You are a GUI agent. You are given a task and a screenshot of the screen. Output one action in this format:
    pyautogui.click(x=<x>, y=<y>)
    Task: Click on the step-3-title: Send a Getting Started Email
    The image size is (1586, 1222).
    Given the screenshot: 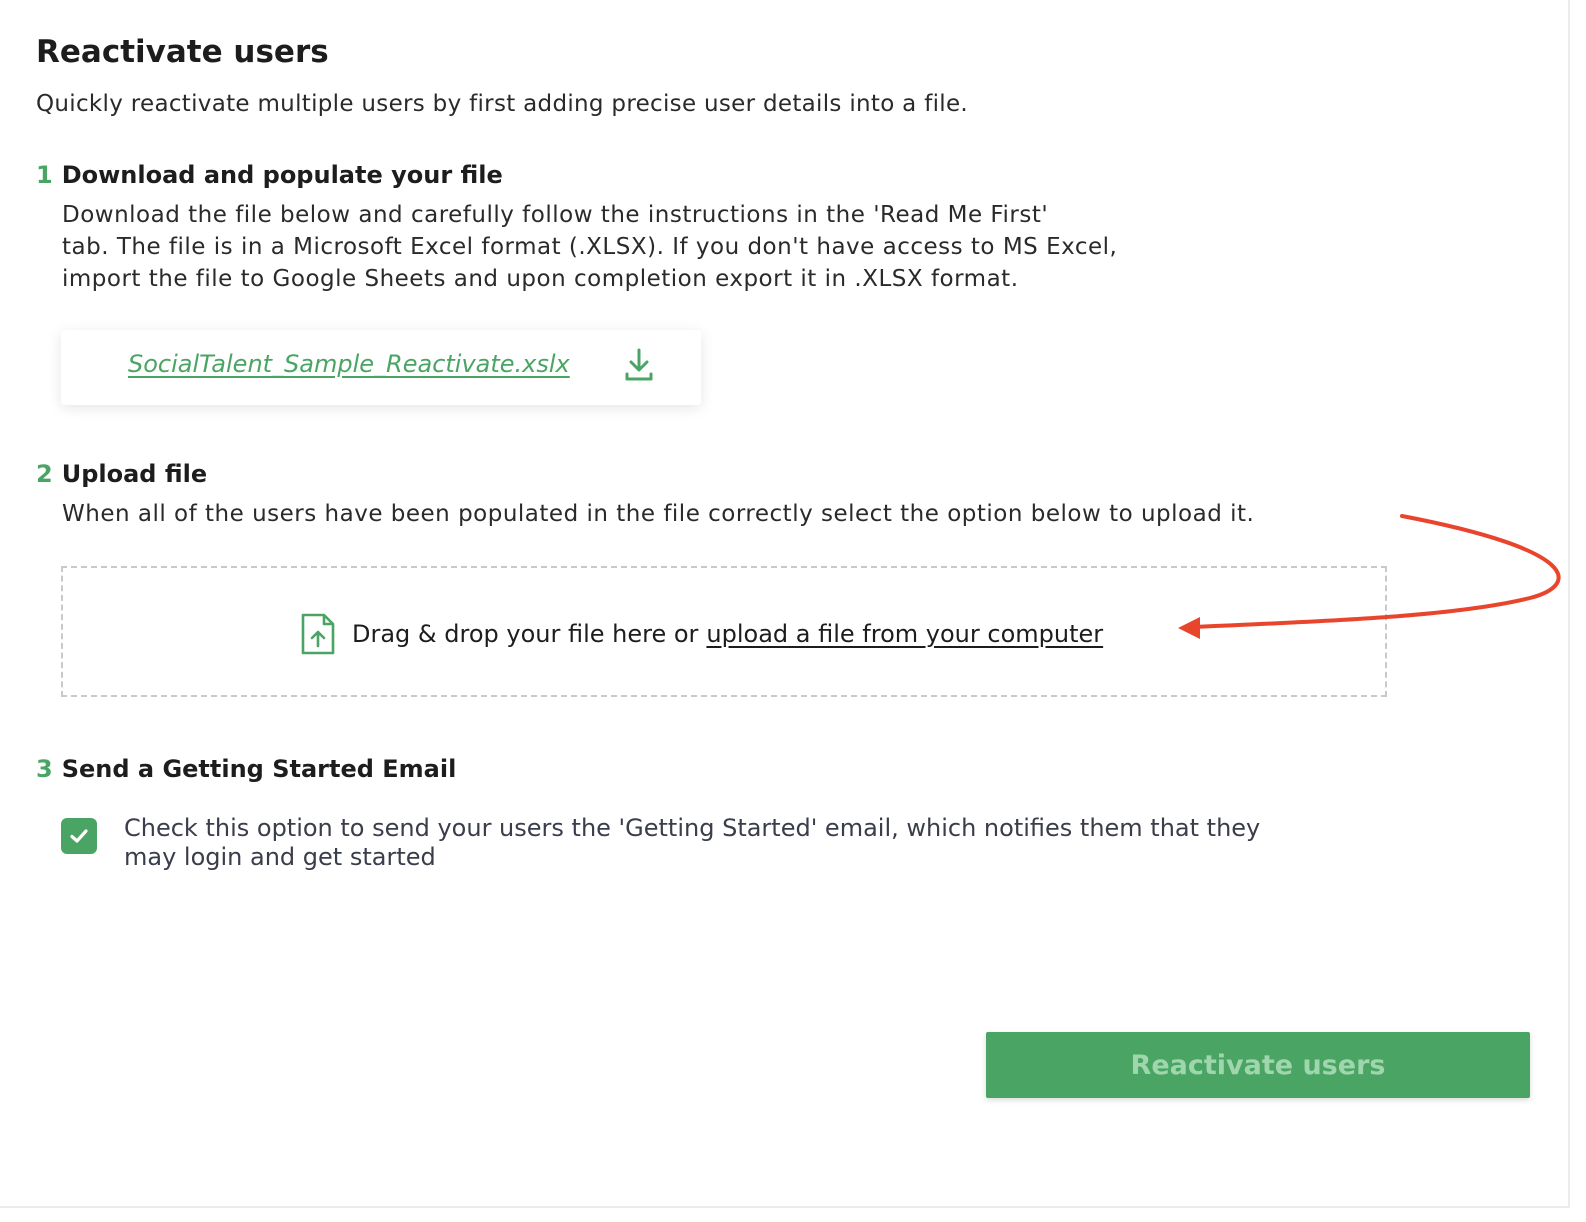 What is the action you would take?
    pyautogui.click(x=259, y=769)
    